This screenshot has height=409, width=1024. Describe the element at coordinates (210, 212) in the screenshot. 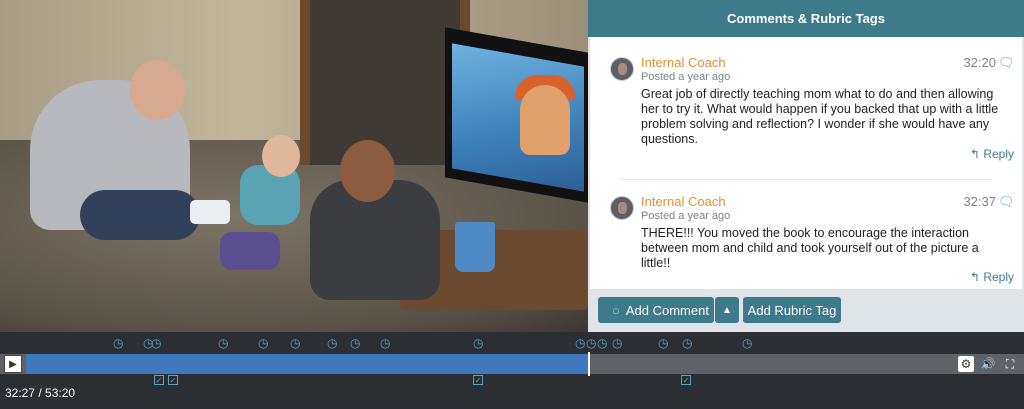

I see `video-toy` at that location.